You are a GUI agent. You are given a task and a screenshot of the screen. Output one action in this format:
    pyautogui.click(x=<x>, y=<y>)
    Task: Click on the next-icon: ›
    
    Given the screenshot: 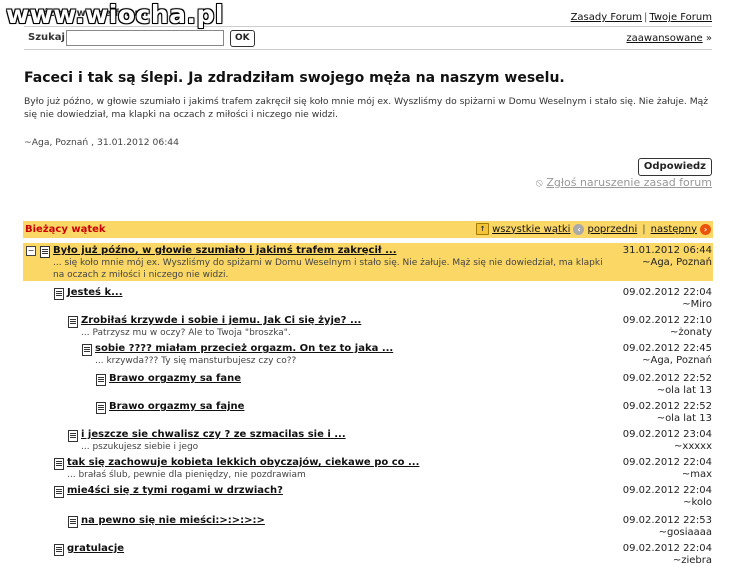 What is the action you would take?
    pyautogui.click(x=705, y=229)
    